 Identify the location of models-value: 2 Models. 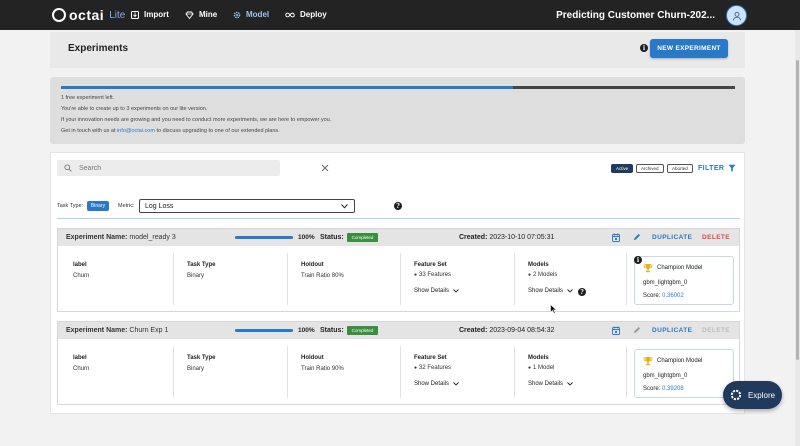
(542, 275).